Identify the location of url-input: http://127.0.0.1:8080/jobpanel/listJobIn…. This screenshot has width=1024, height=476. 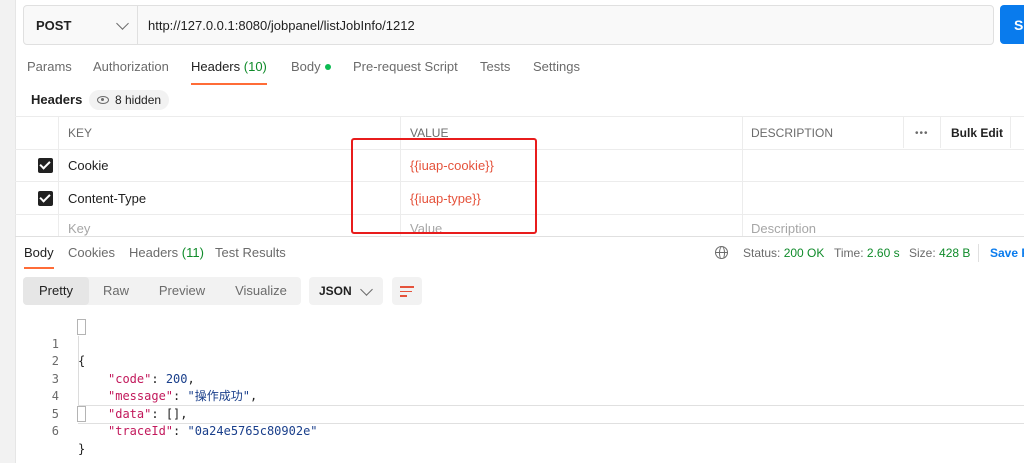
(276, 25).